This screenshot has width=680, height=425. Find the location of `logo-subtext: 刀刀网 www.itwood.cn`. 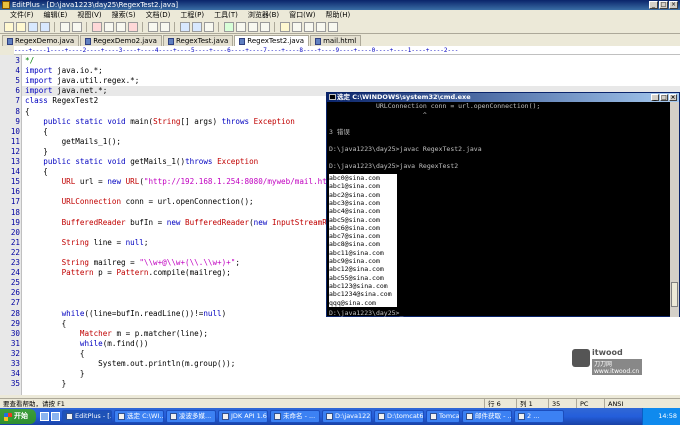

logo-subtext: 刀刀网 www.itwood.cn is located at coordinates (617, 367).